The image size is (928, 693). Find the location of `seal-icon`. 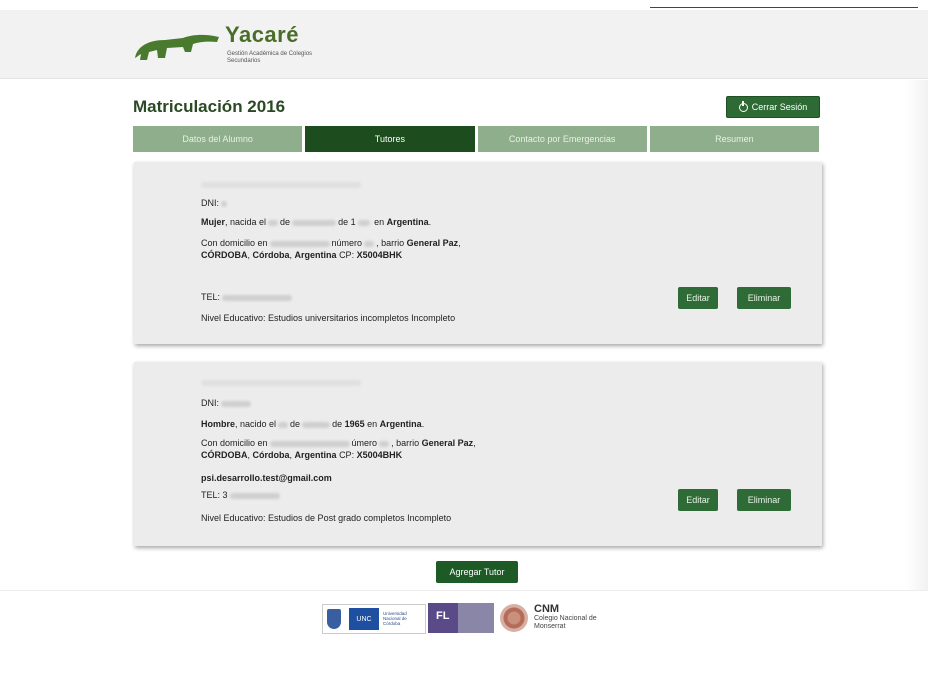

seal-icon is located at coordinates (514, 618).